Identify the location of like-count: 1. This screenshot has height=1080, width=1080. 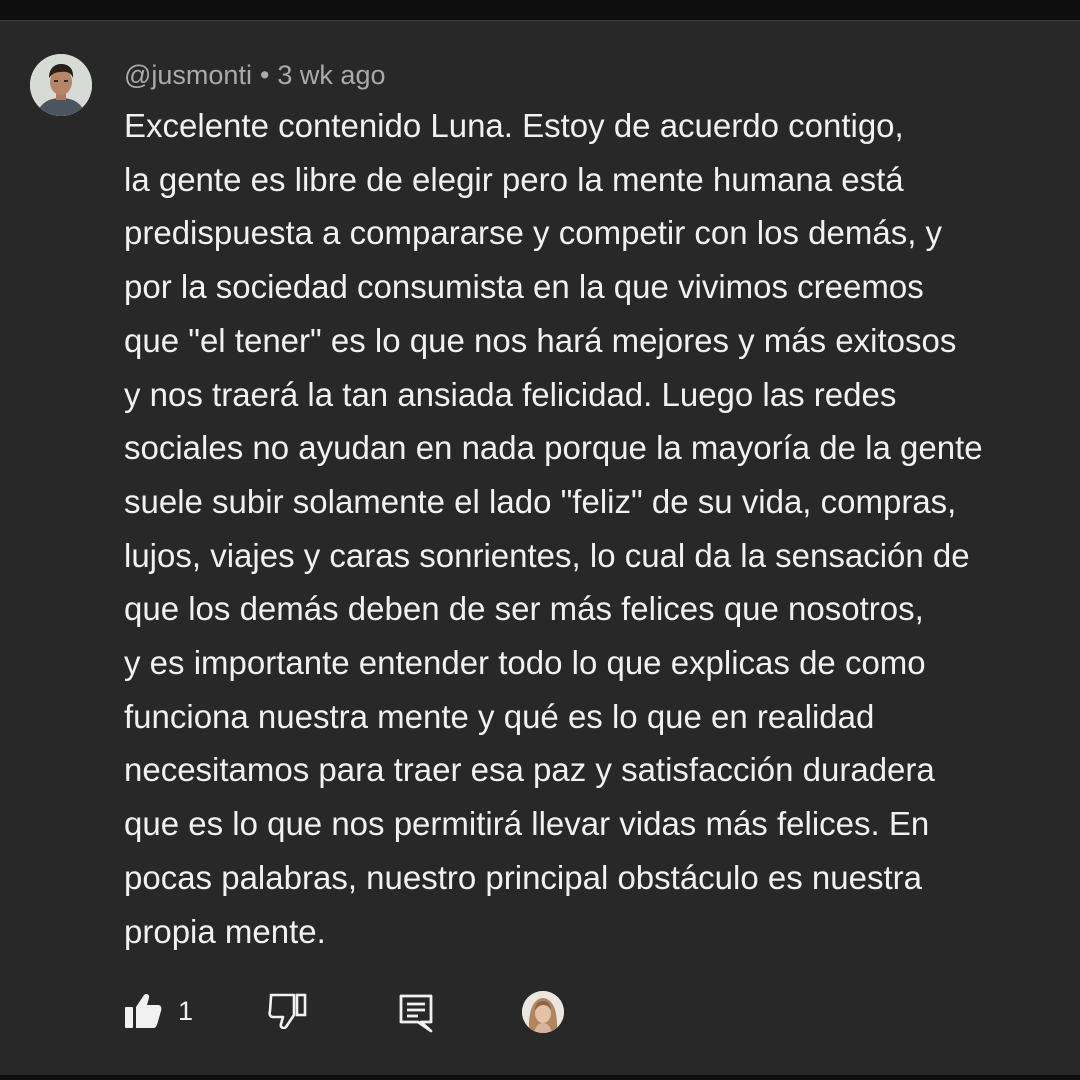
(186, 1010).